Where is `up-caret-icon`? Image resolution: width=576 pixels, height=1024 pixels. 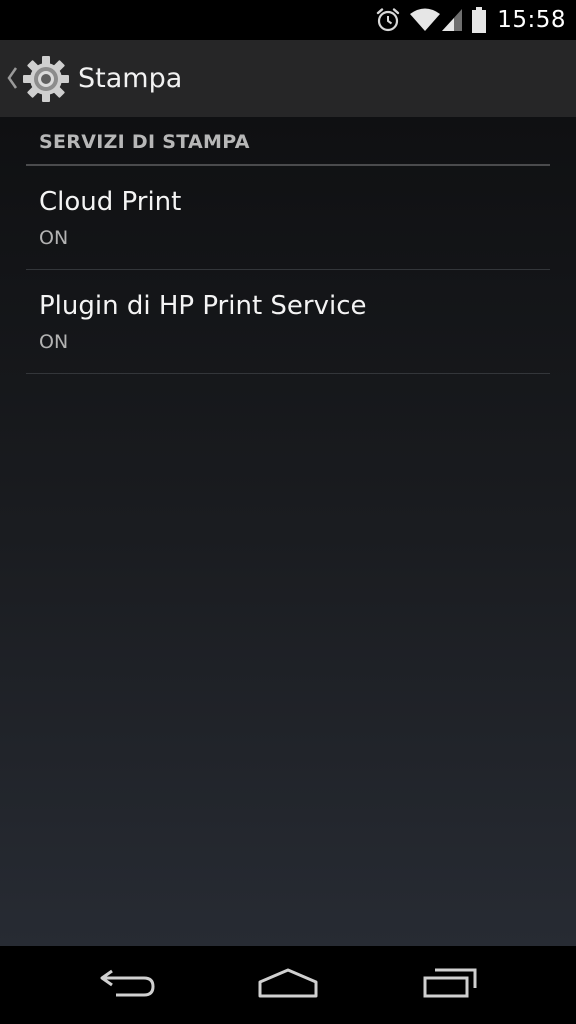
up-caret-icon is located at coordinates (12, 80).